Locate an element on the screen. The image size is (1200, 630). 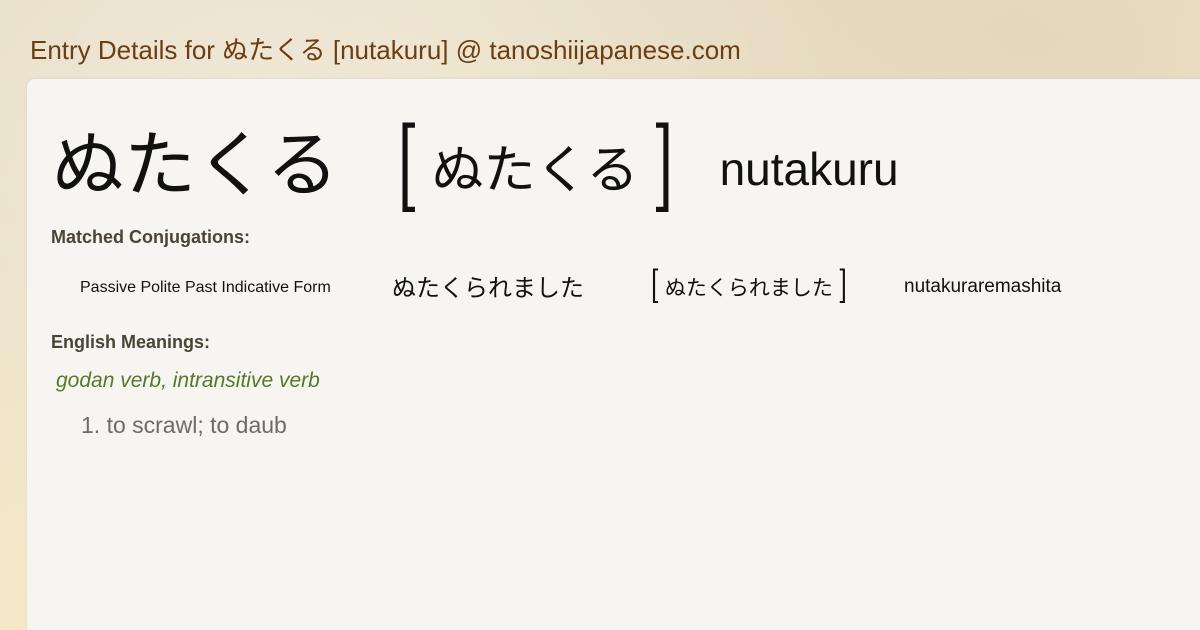
headword-romaji: nutakuru is located at coordinates (809, 169).